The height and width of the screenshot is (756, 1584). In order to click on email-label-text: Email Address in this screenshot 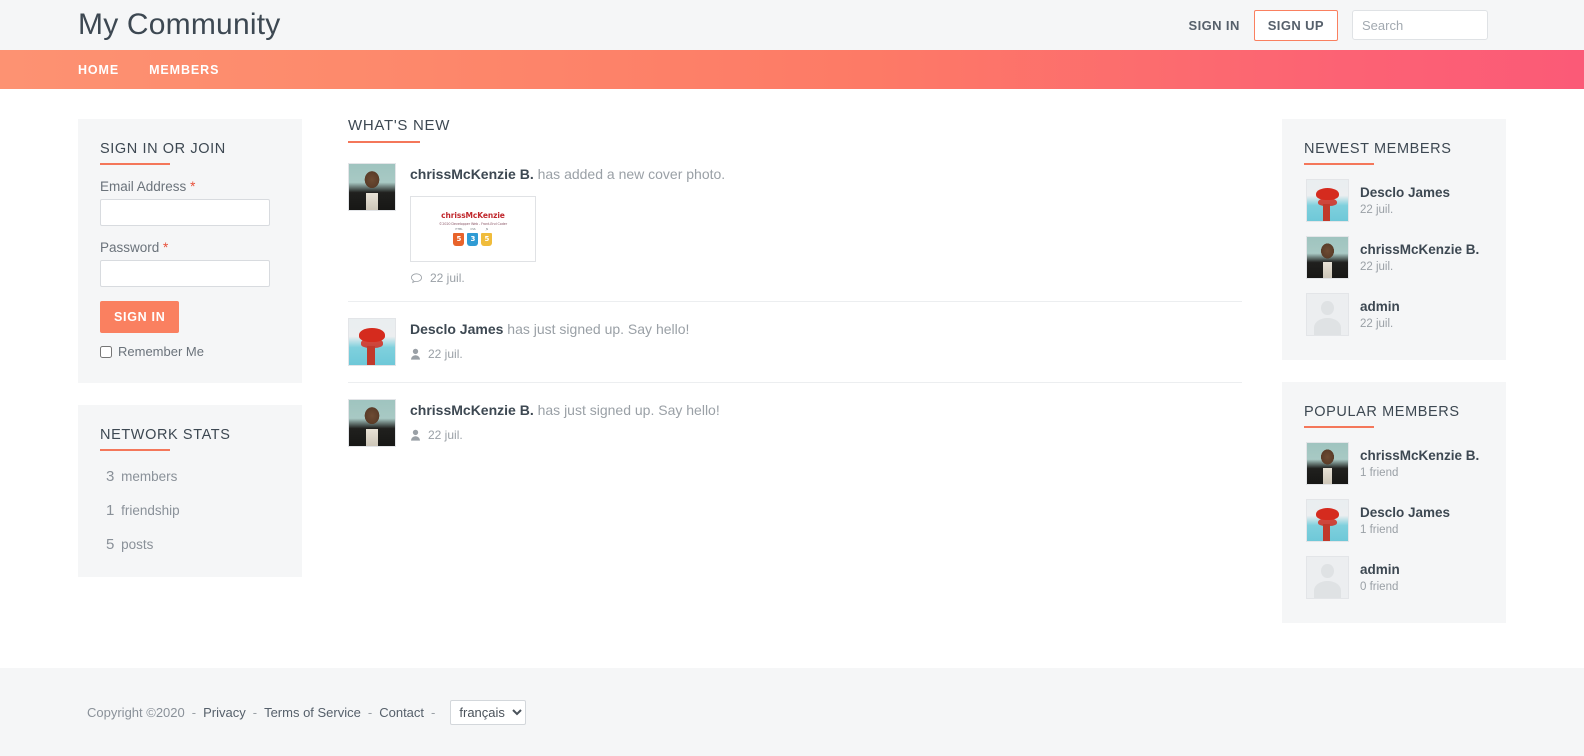, I will do `click(143, 186)`.